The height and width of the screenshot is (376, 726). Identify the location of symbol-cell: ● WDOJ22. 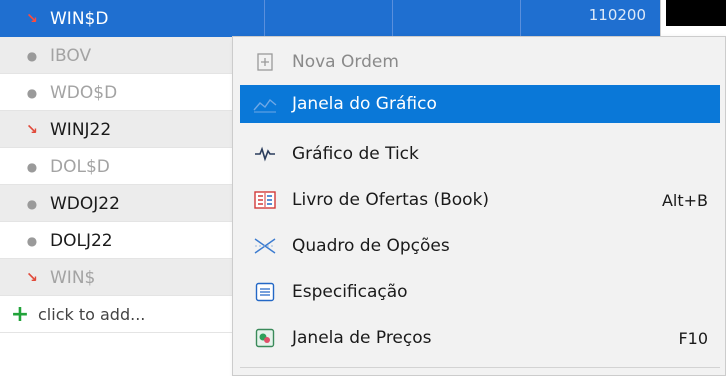
(132, 203).